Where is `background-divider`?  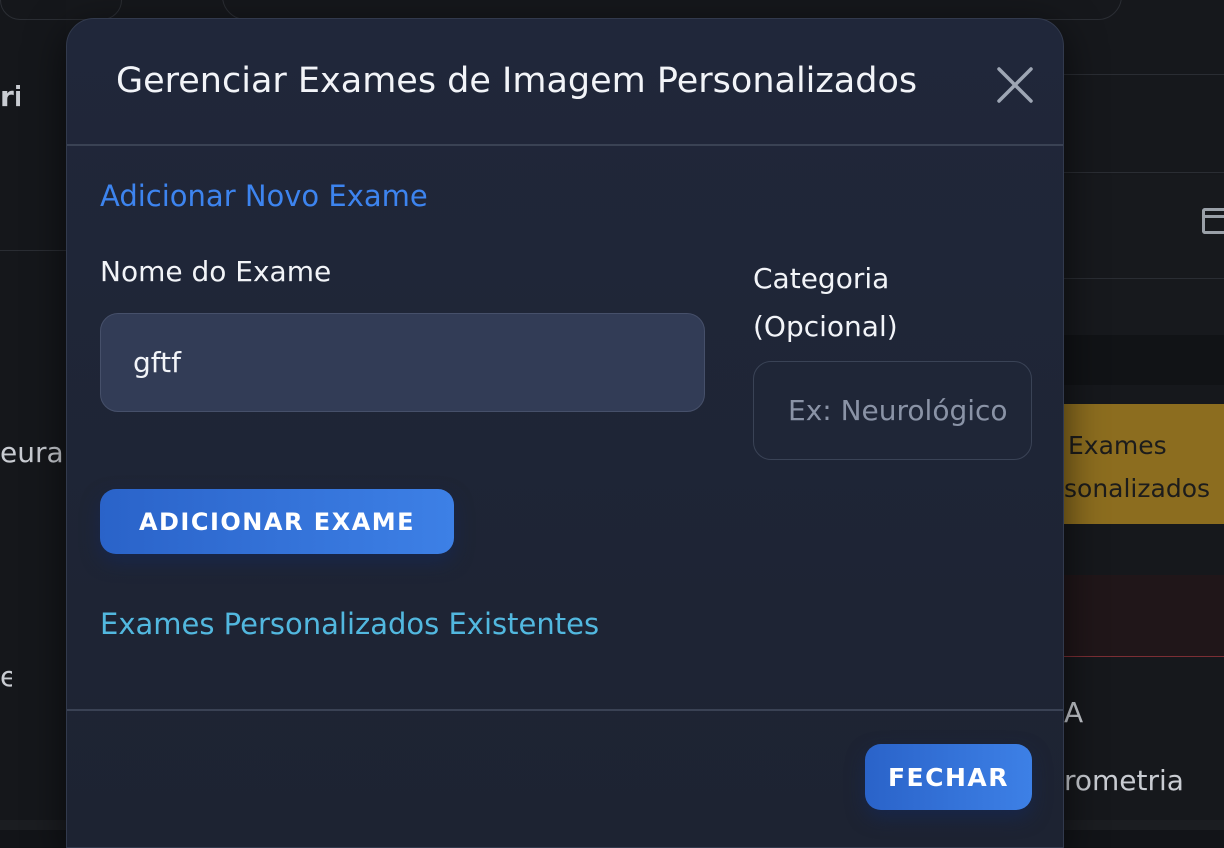
background-divider is located at coordinates (33, 250).